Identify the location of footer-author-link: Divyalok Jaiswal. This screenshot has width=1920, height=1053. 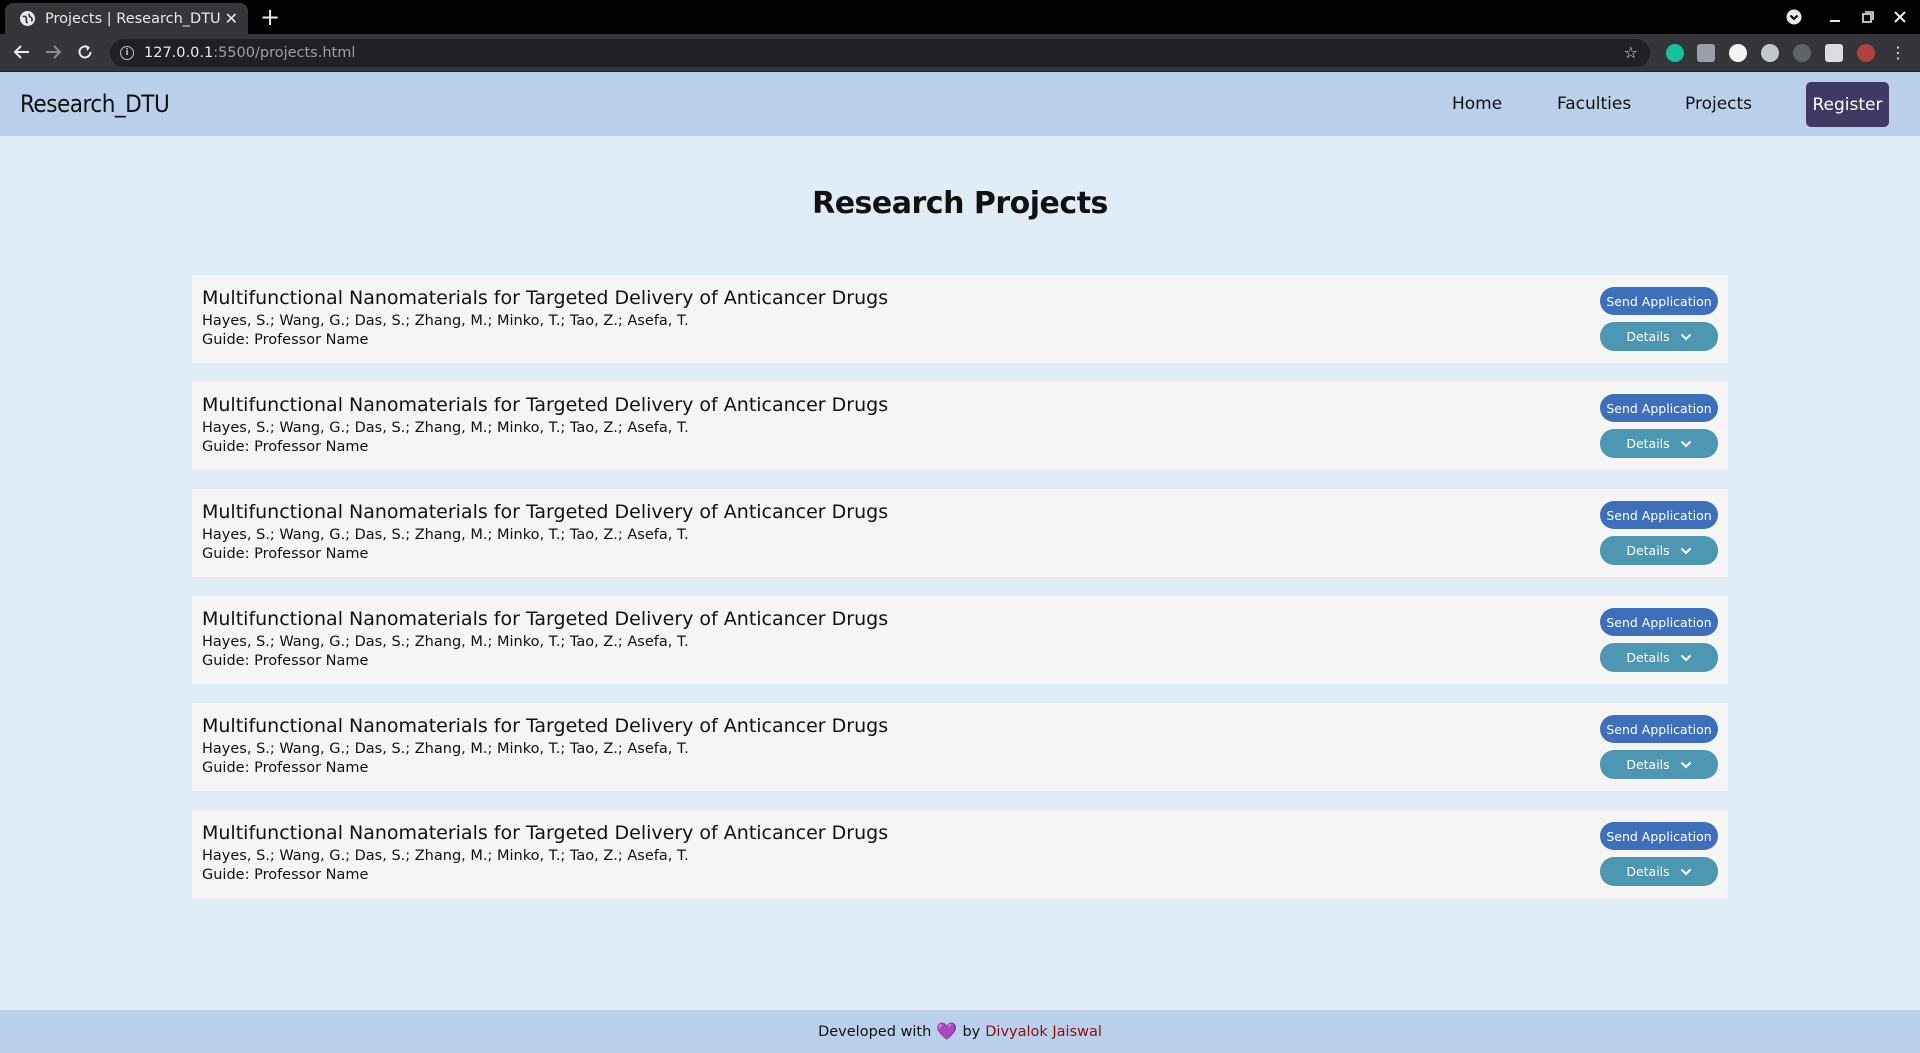
(1043, 1032).